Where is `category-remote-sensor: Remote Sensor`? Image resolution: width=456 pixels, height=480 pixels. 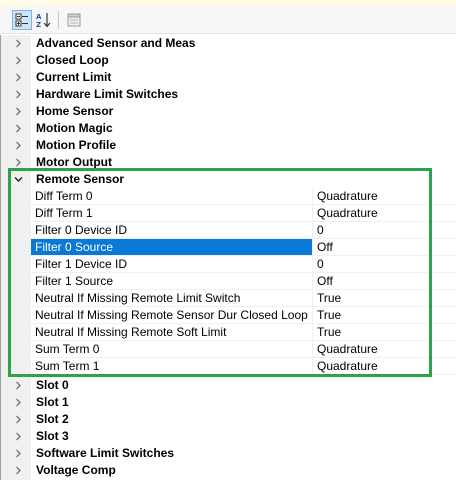 category-remote-sensor: Remote Sensor is located at coordinates (228, 179).